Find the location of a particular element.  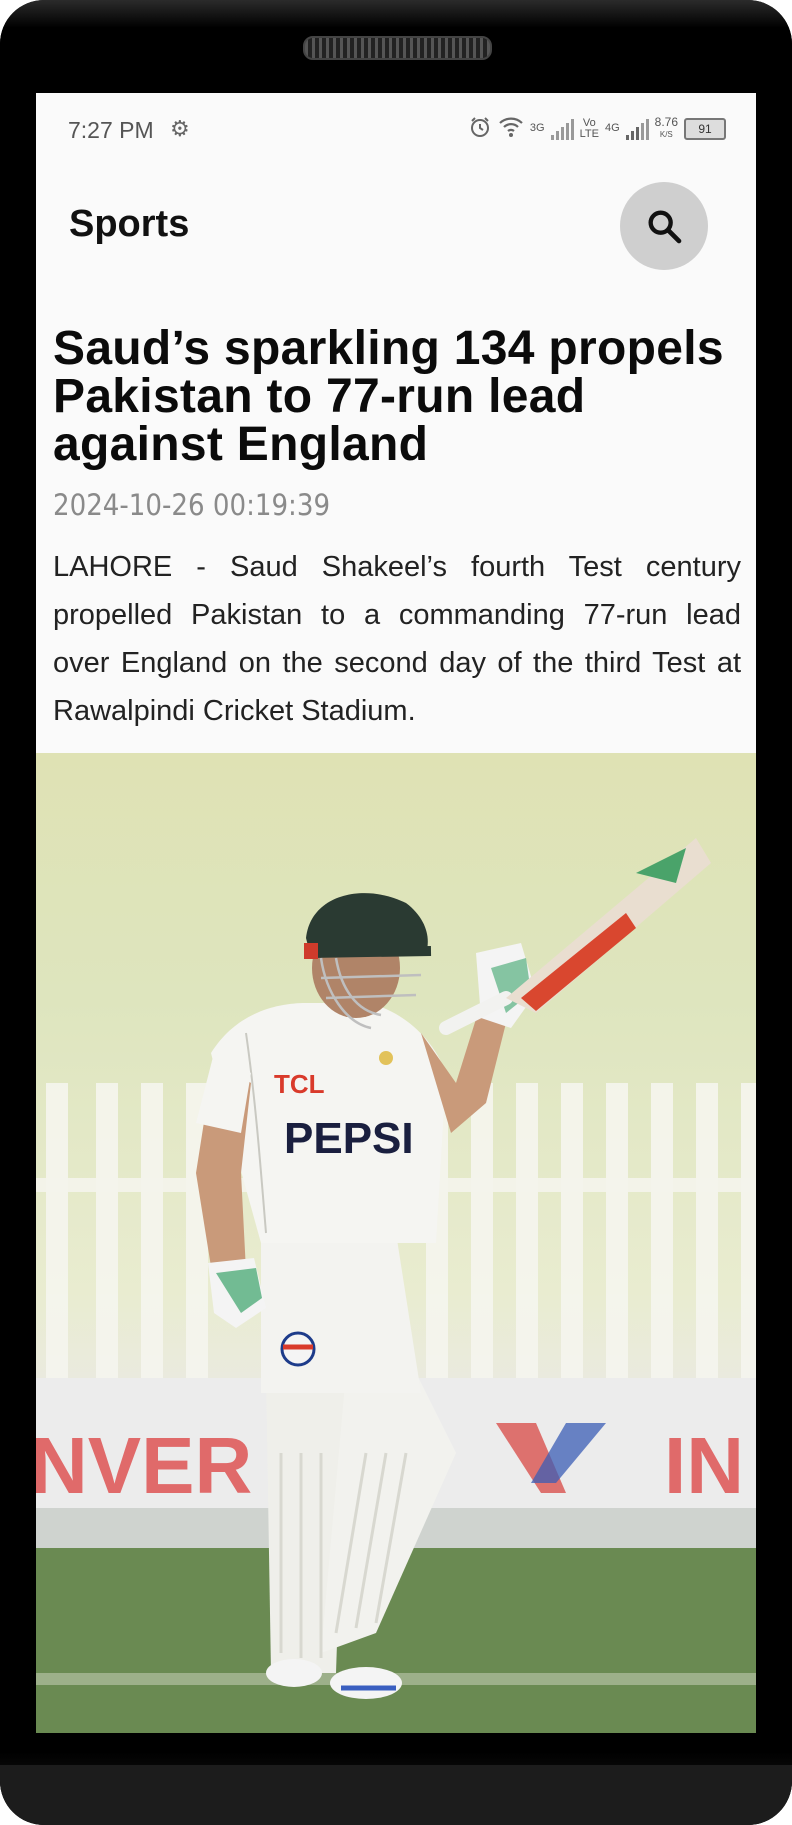

volte-bottom: LTE is located at coordinates (589, 133).